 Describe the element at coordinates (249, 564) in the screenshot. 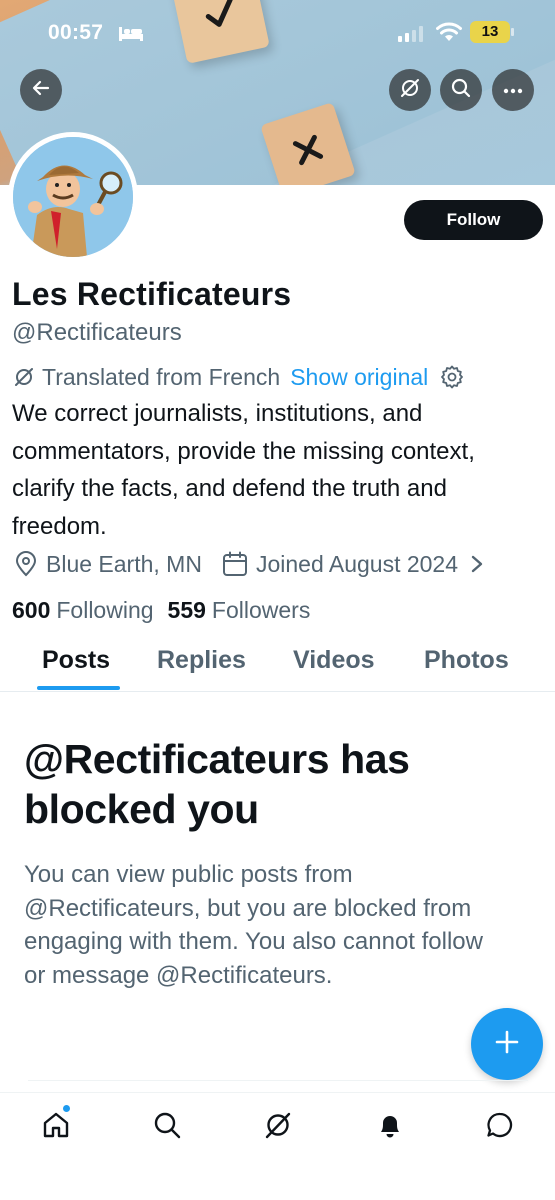

I see `profile-meta-row: Blue Earth, MN Joined August 2024` at that location.